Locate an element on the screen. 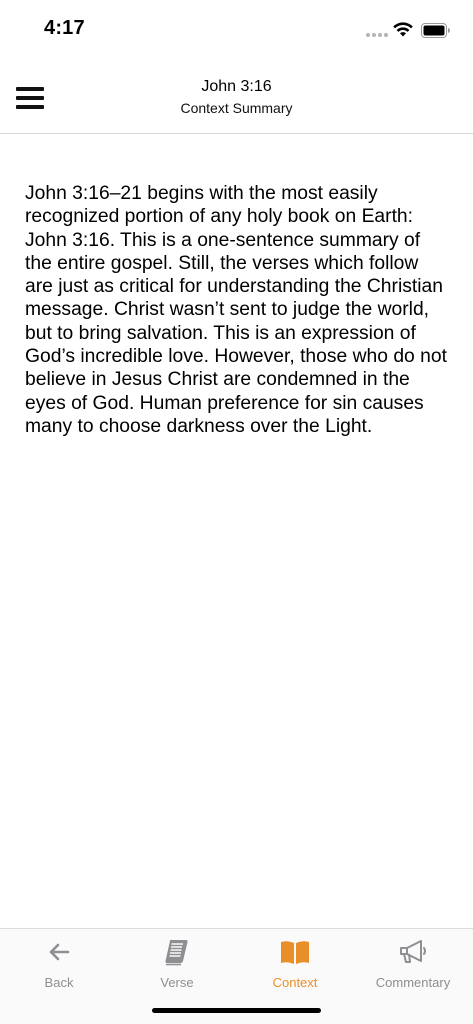  tab-label: Commentary is located at coordinates (413, 982).